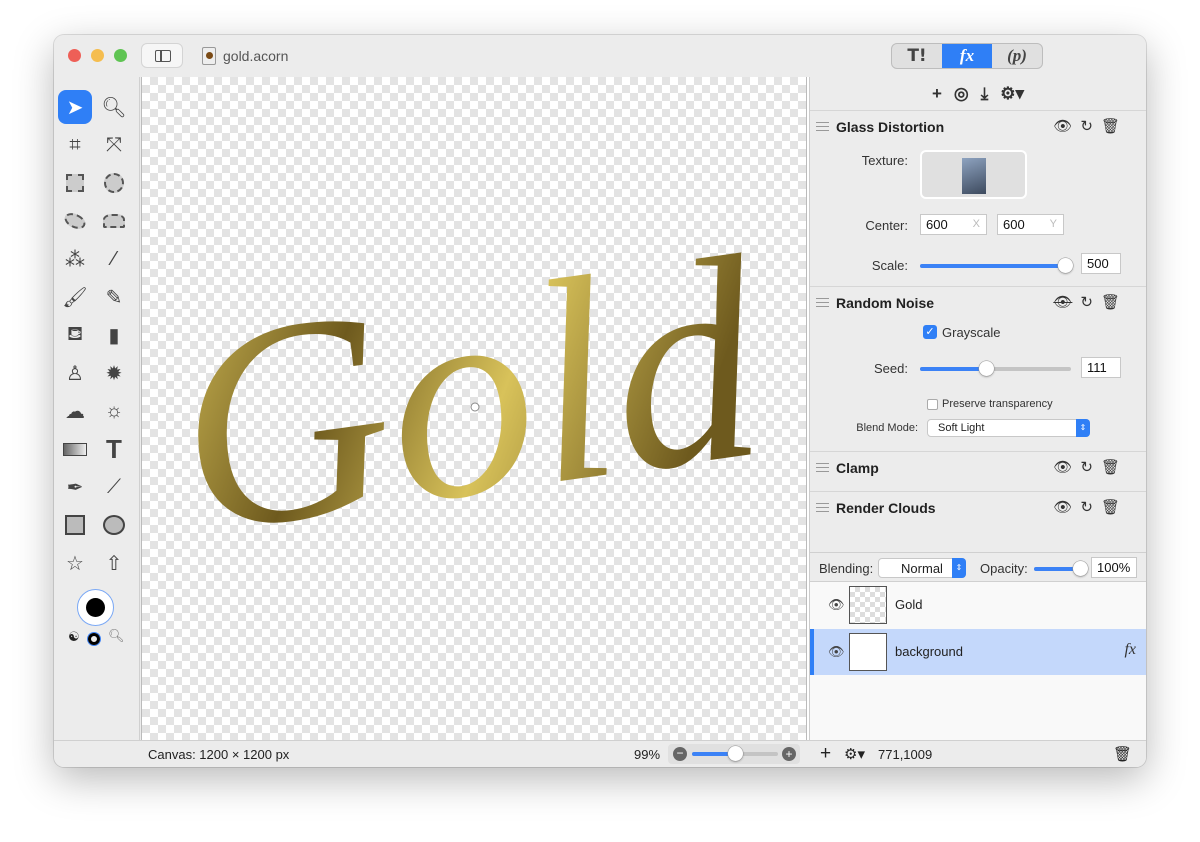  Describe the element at coordinates (75, 259) in the screenshot. I see `magic-wand-tool: ⁂` at that location.